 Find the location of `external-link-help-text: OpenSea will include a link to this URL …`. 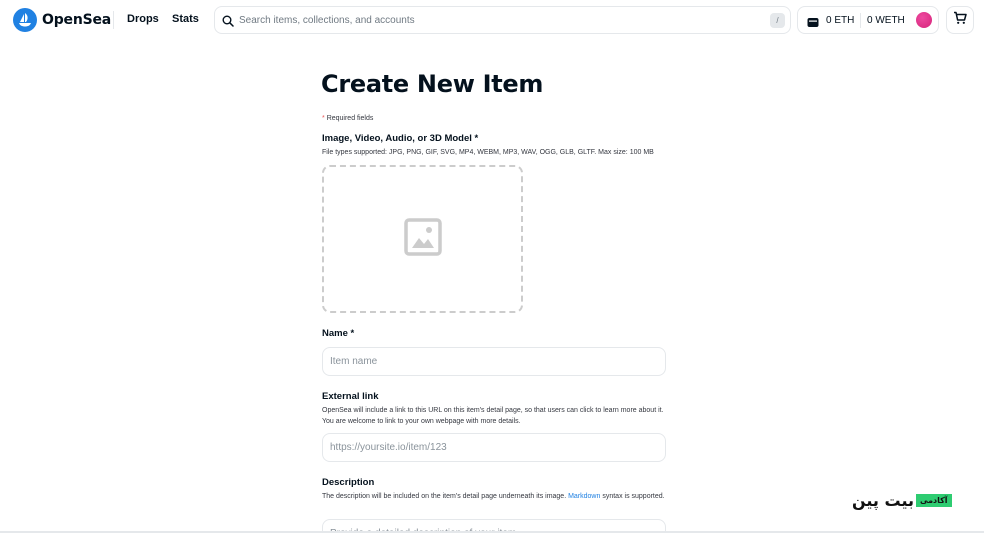

external-link-help-text: OpenSea will include a link to this URL … is located at coordinates (493, 416).